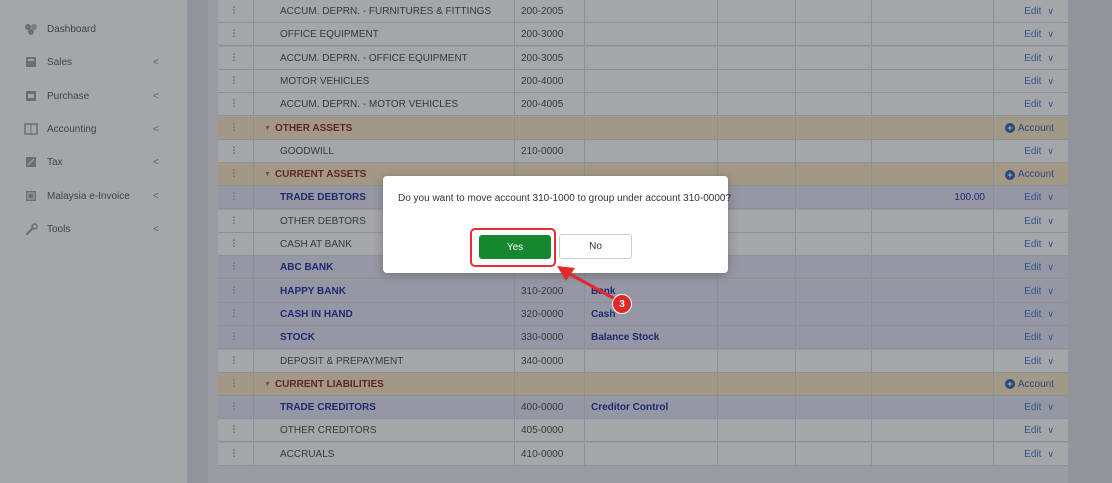 The image size is (1112, 483). Describe the element at coordinates (513, 247) in the screenshot. I see `yes-button-highlight` at that location.